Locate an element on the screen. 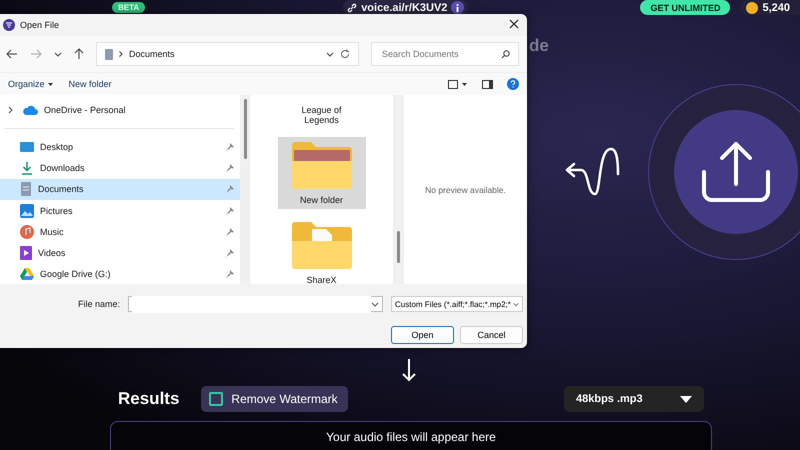 This screenshot has height=450, width=800. search-field: Search Documents is located at coordinates (445, 54).